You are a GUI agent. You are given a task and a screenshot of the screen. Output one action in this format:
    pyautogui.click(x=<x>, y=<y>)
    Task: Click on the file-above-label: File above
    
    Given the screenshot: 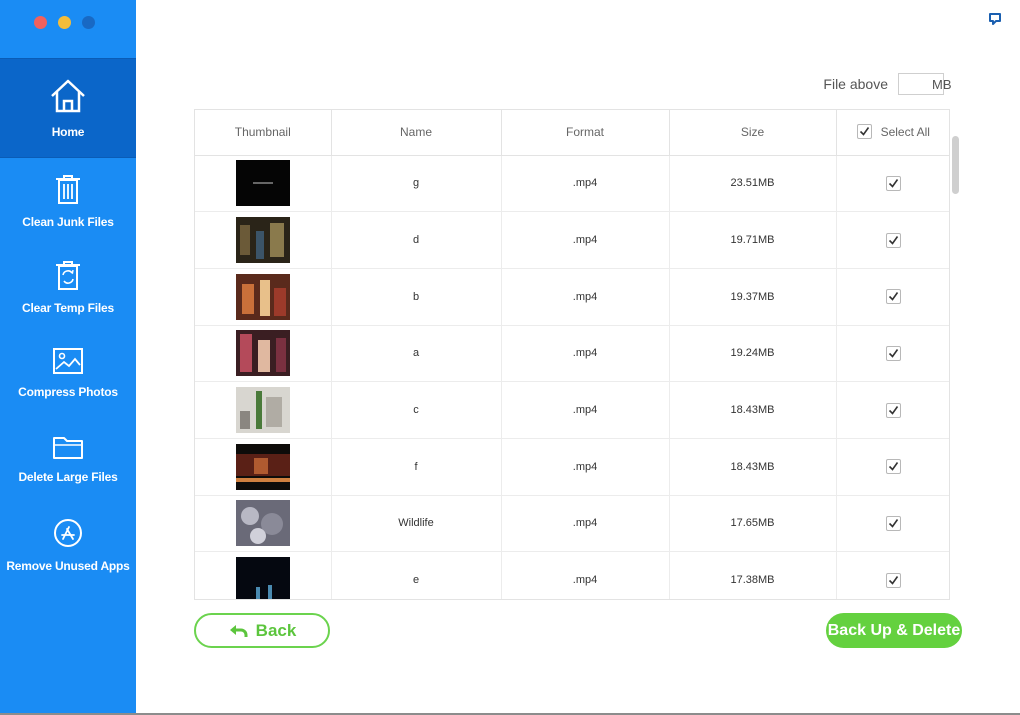 What is the action you would take?
    pyautogui.click(x=855, y=84)
    